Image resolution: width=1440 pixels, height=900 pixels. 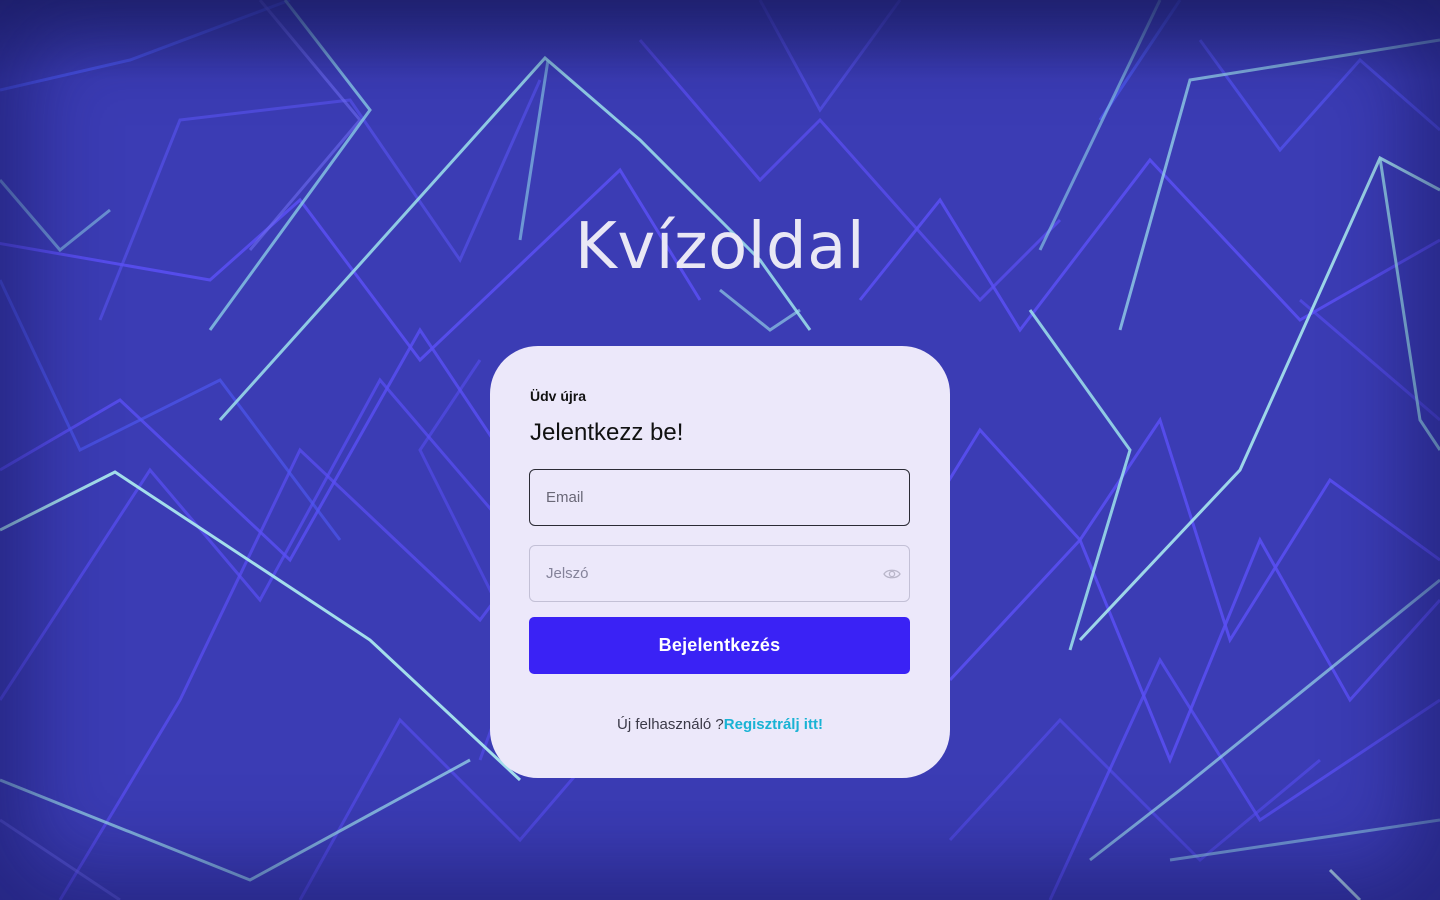 I want to click on email-field, so click(x=719, y=497).